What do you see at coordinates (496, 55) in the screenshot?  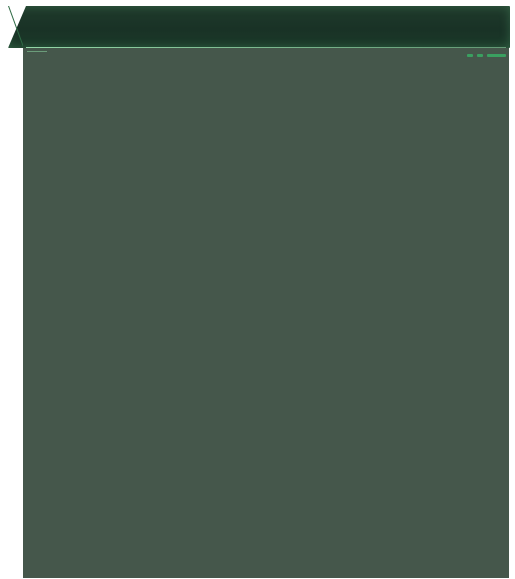 I see `status-bar-icon` at bounding box center [496, 55].